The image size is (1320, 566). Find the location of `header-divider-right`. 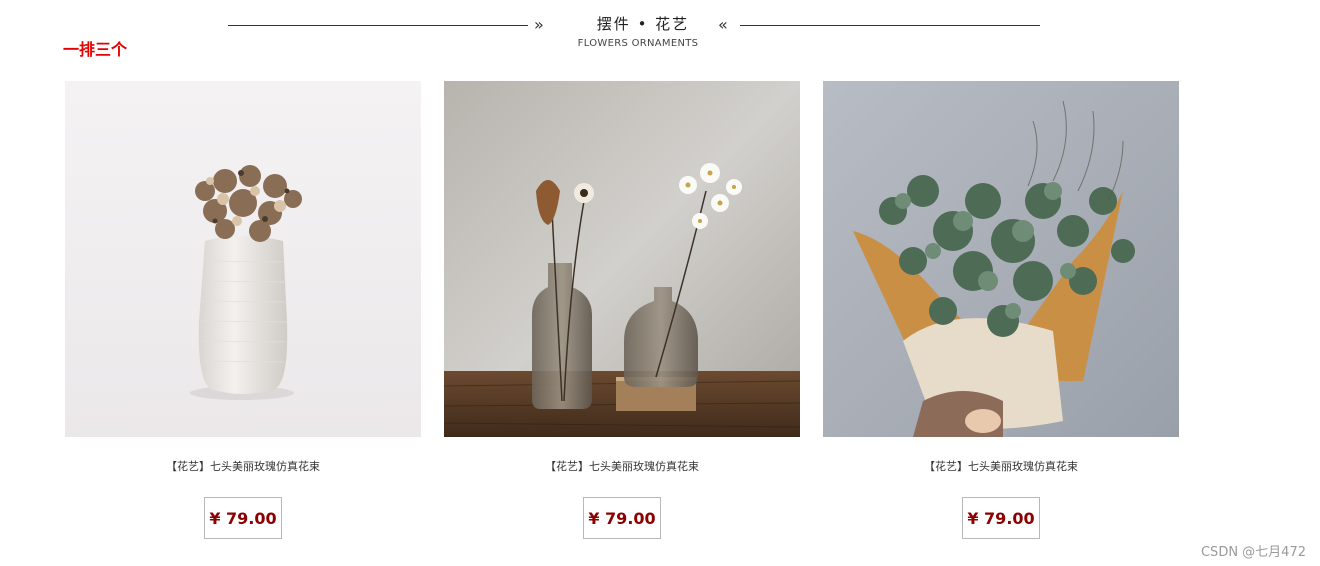

header-divider-right is located at coordinates (890, 25).